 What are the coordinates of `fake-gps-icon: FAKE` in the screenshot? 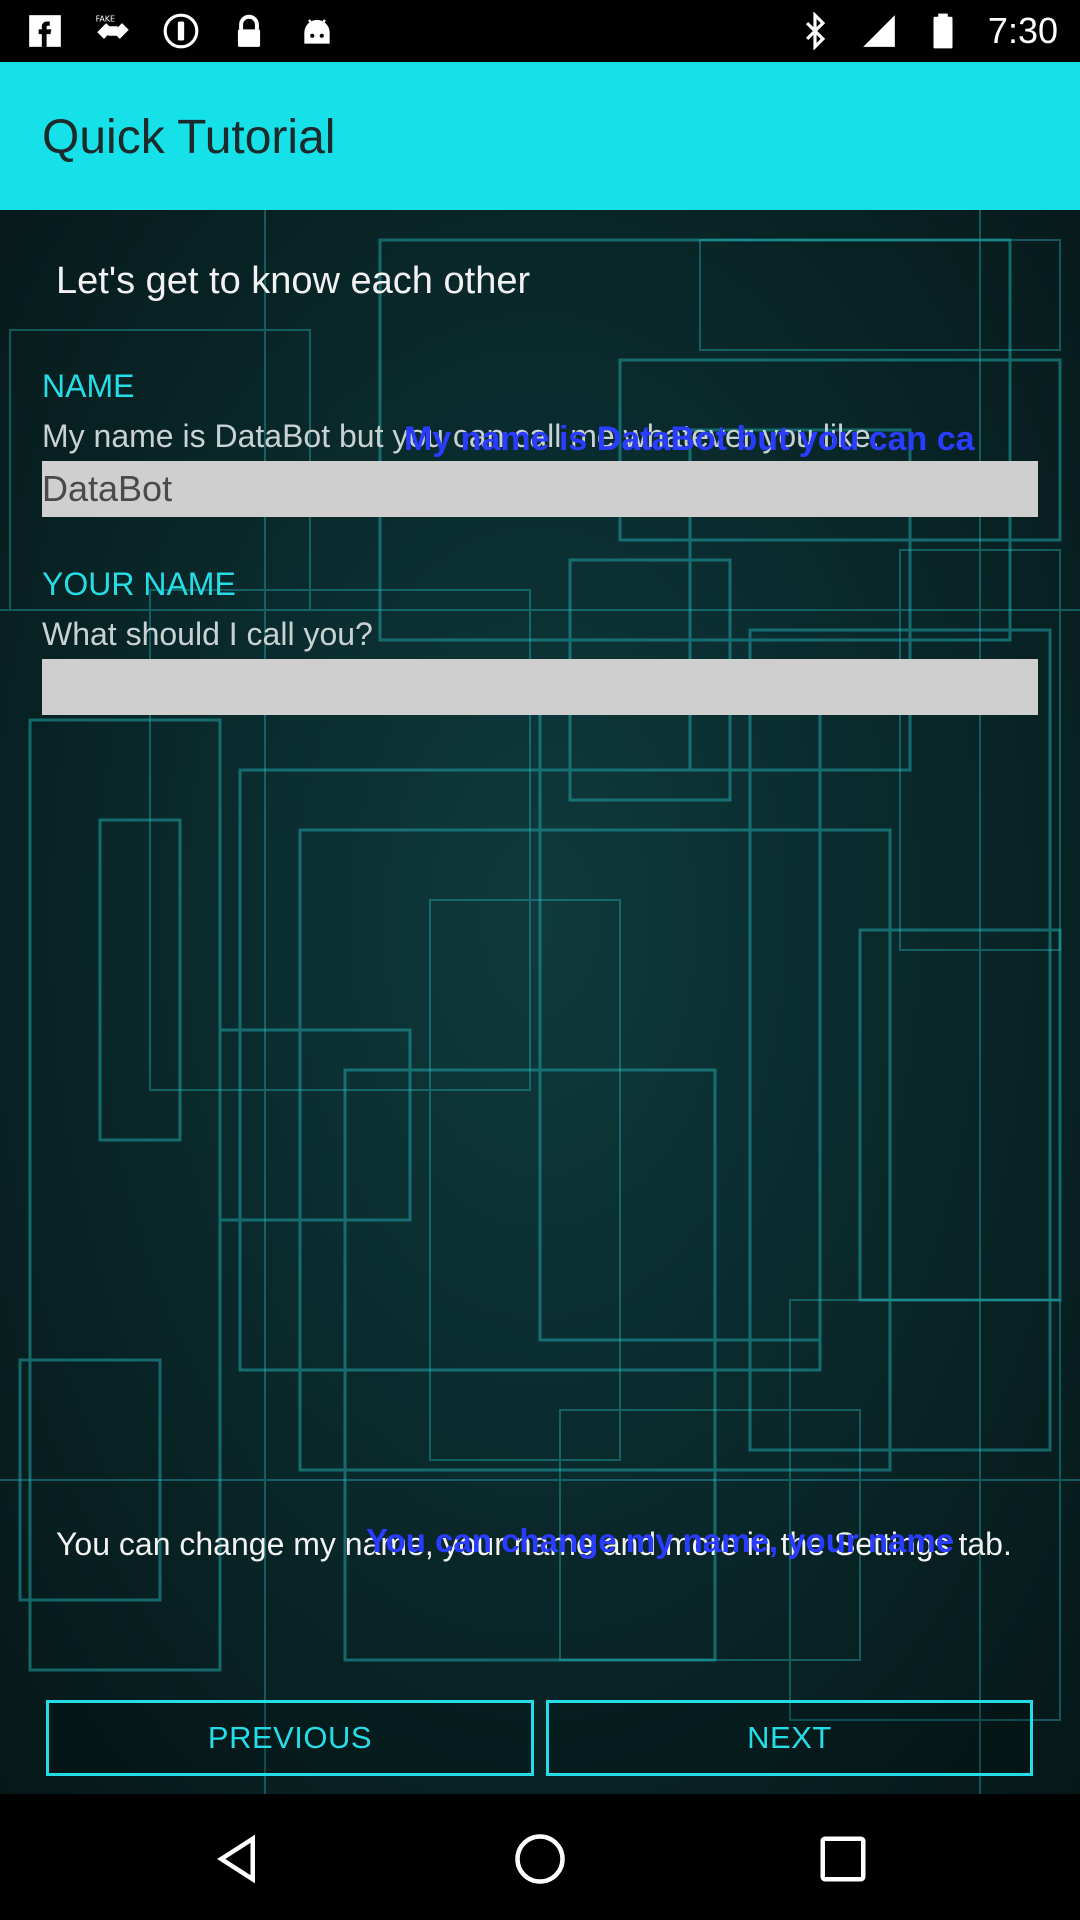 It's located at (112, 27).